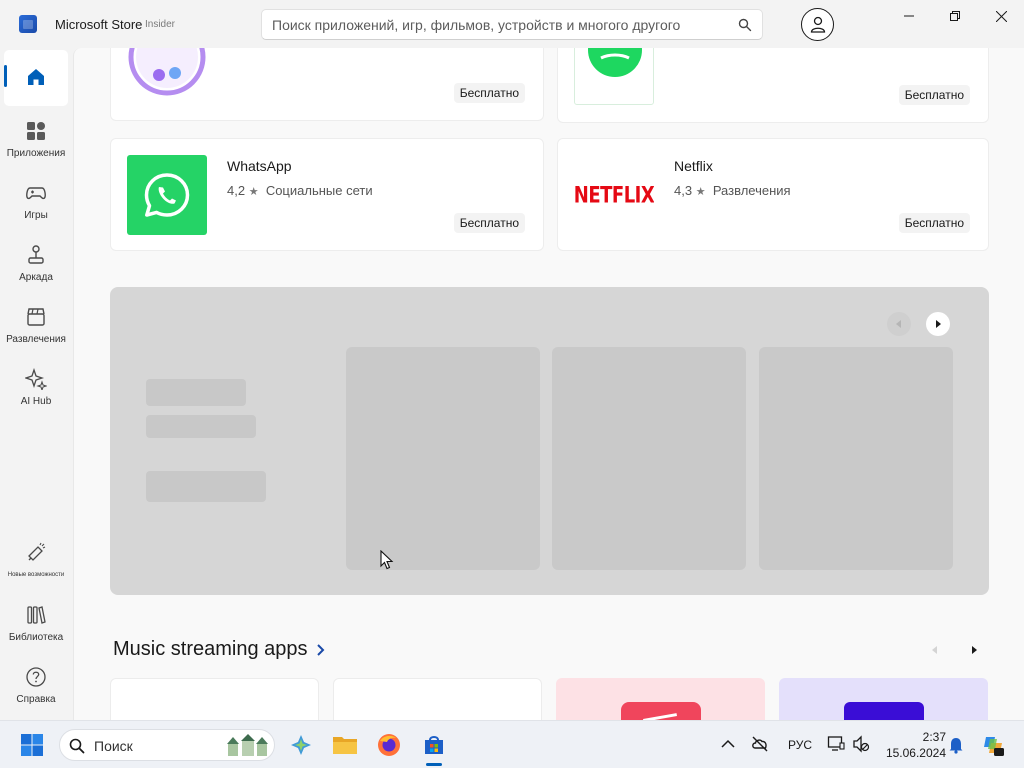 The height and width of the screenshot is (768, 1024). Describe the element at coordinates (800, 745) in the screenshot. I see `language-indicator: РУС` at that location.